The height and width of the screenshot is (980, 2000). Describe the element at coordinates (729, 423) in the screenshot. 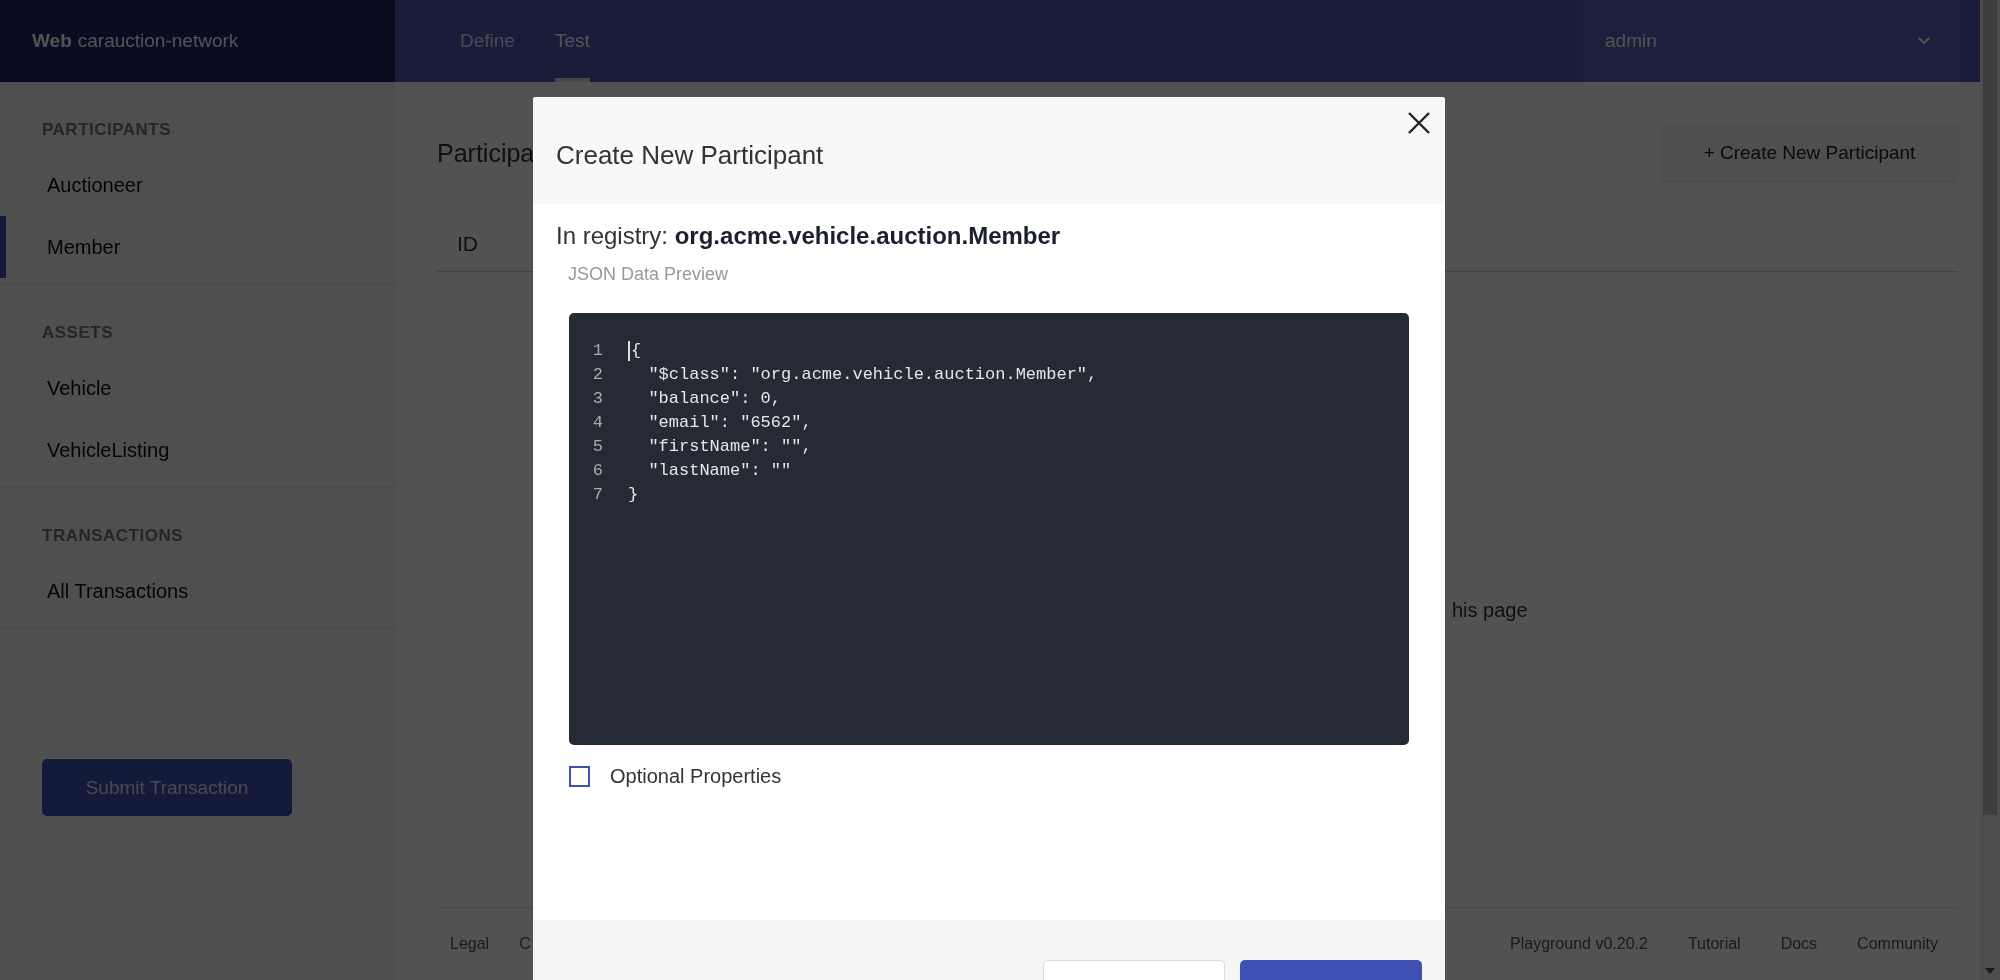

I see `code-line: "email": "6562",` at that location.